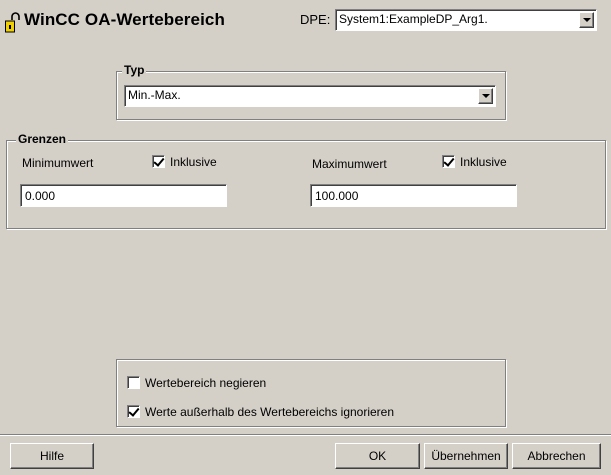 The image size is (611, 475). What do you see at coordinates (158, 161) in the screenshot?
I see `min-inclusive-checkbox` at bounding box center [158, 161].